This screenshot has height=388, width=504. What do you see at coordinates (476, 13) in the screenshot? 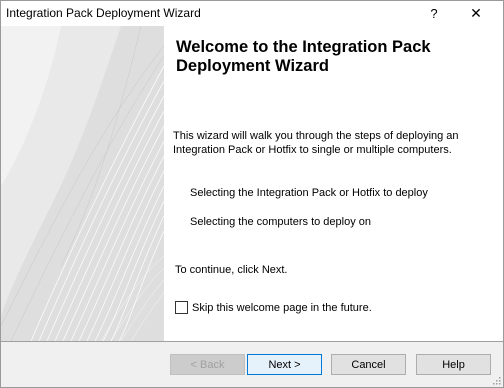
I see `close-icon: ✕` at bounding box center [476, 13].